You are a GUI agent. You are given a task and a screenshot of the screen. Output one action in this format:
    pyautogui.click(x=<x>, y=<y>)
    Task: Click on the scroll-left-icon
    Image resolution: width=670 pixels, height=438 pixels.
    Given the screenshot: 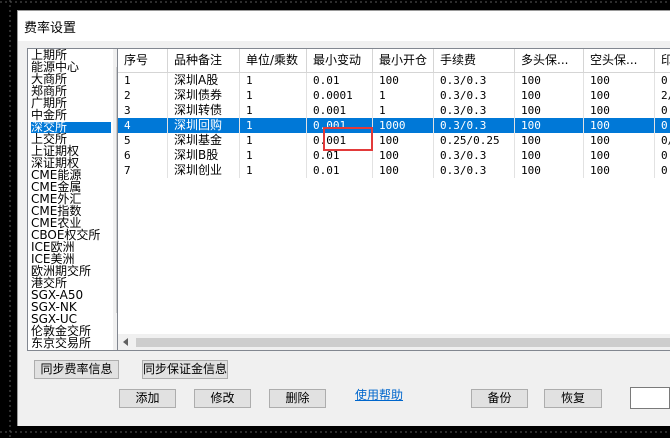 What is the action you would take?
    pyautogui.click(x=125, y=342)
    